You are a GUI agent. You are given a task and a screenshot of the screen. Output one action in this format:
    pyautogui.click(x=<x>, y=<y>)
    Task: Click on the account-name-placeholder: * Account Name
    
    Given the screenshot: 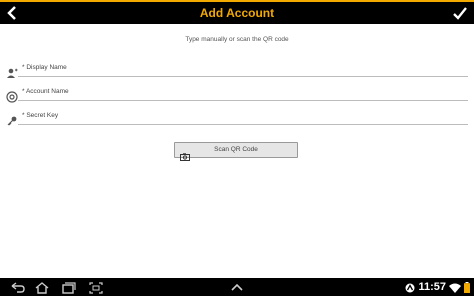 What is the action you would take?
    pyautogui.click(x=45, y=91)
    